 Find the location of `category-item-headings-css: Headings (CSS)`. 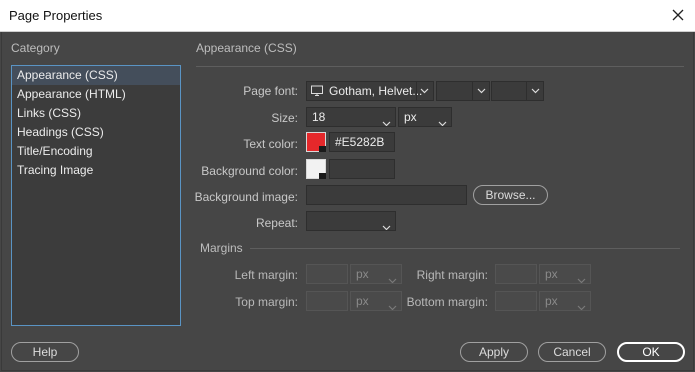

category-item-headings-css: Headings (CSS) is located at coordinates (96, 132).